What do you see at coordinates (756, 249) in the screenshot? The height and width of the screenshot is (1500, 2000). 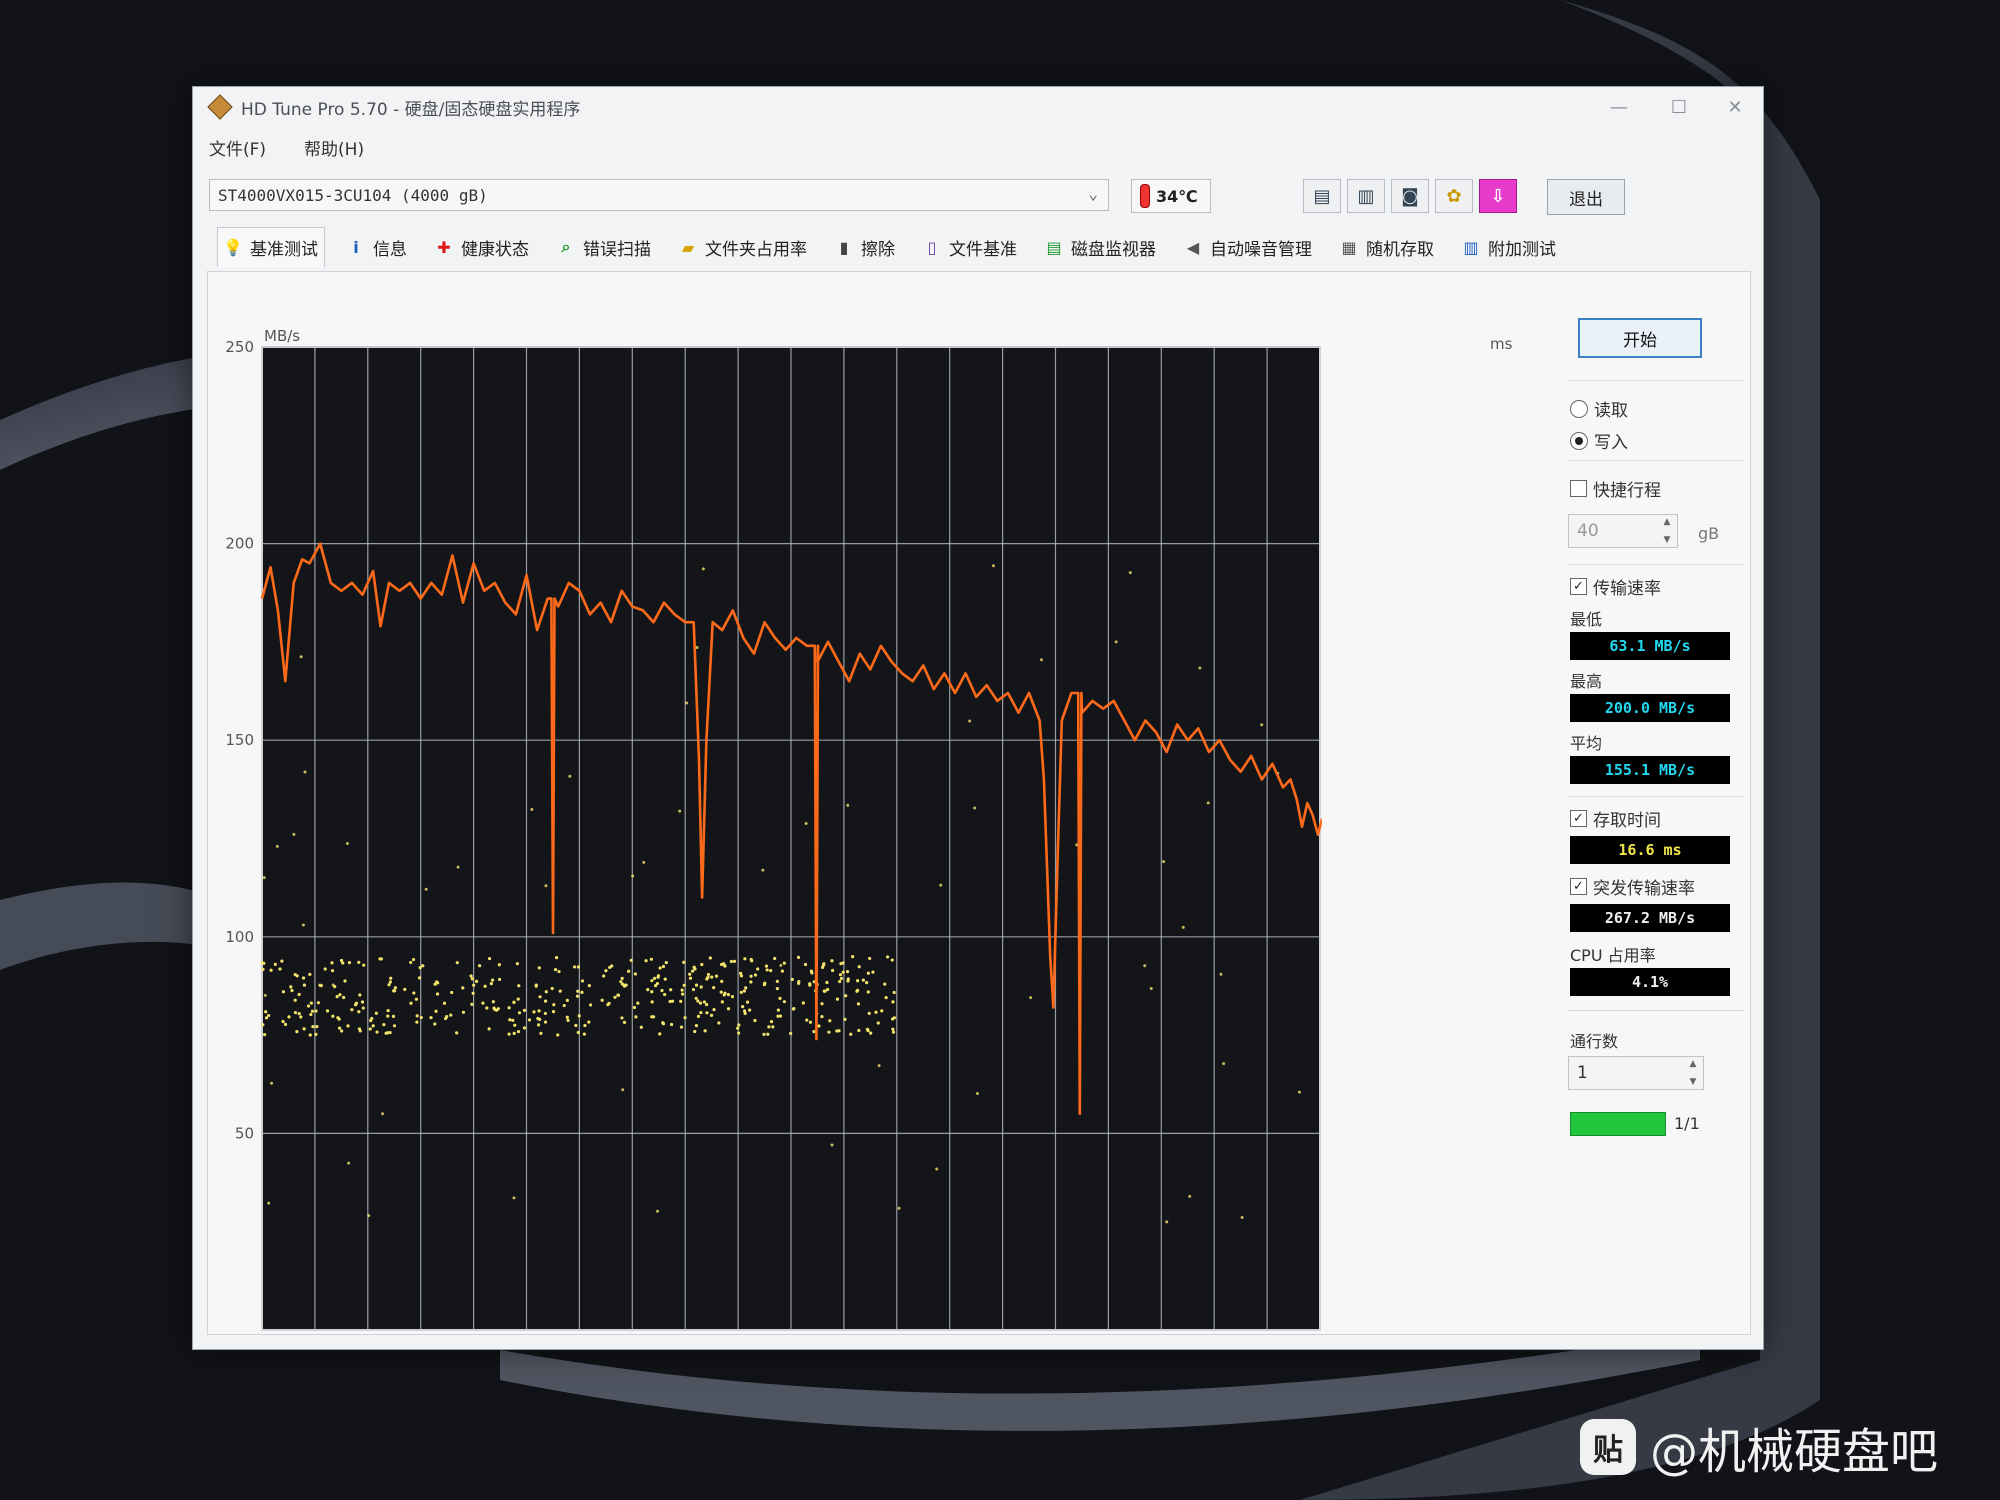 I see `tab-label: 文件夹占用率` at bounding box center [756, 249].